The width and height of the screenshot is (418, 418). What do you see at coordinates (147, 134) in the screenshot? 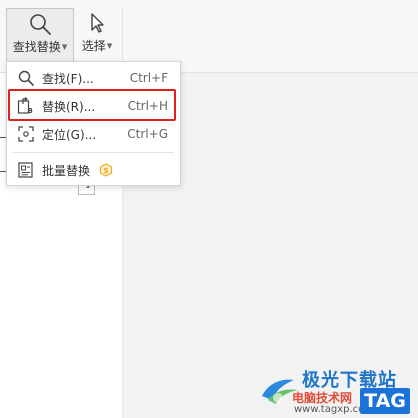
I see `menu-item-shortcut: Ctrl+G` at bounding box center [147, 134].